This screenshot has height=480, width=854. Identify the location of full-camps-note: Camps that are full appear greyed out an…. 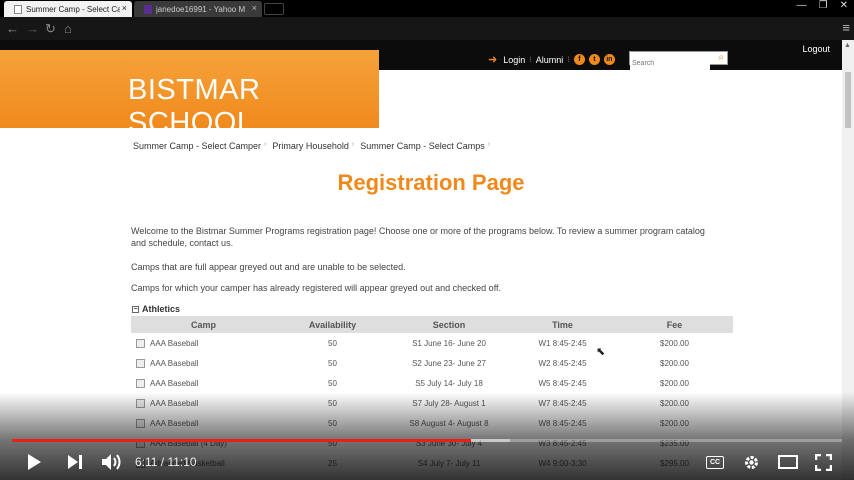
(268, 267).